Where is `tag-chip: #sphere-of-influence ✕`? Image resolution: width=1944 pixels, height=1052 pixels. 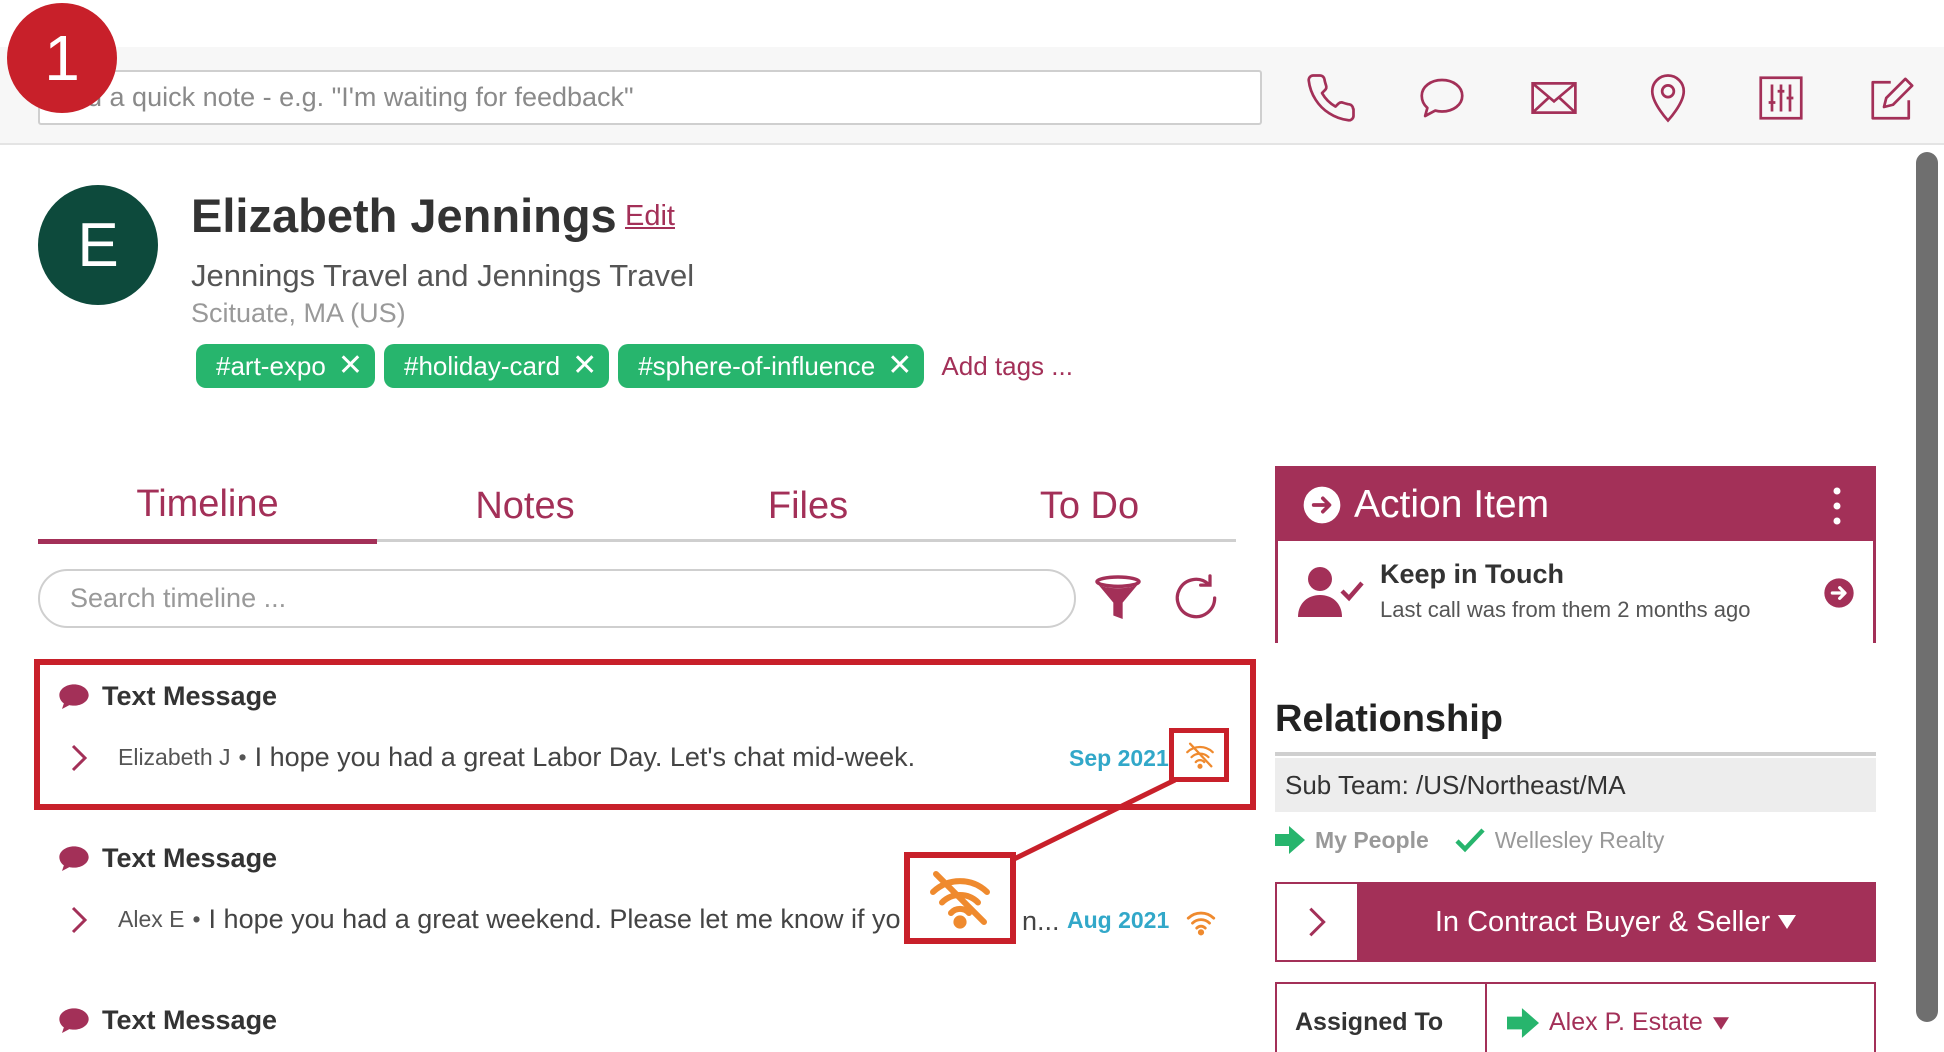 tag-chip: #sphere-of-influence ✕ is located at coordinates (771, 366).